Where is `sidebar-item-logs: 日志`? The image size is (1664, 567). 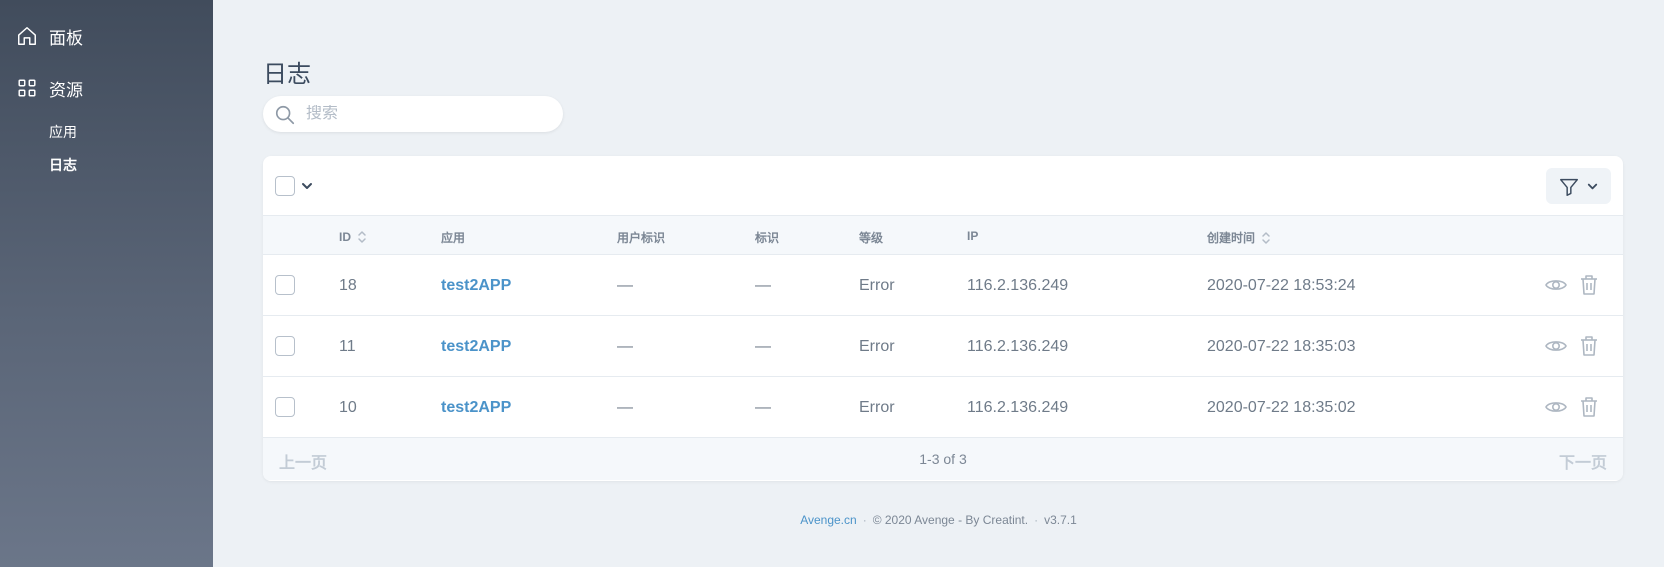
sidebar-item-logs: 日志 is located at coordinates (63, 165).